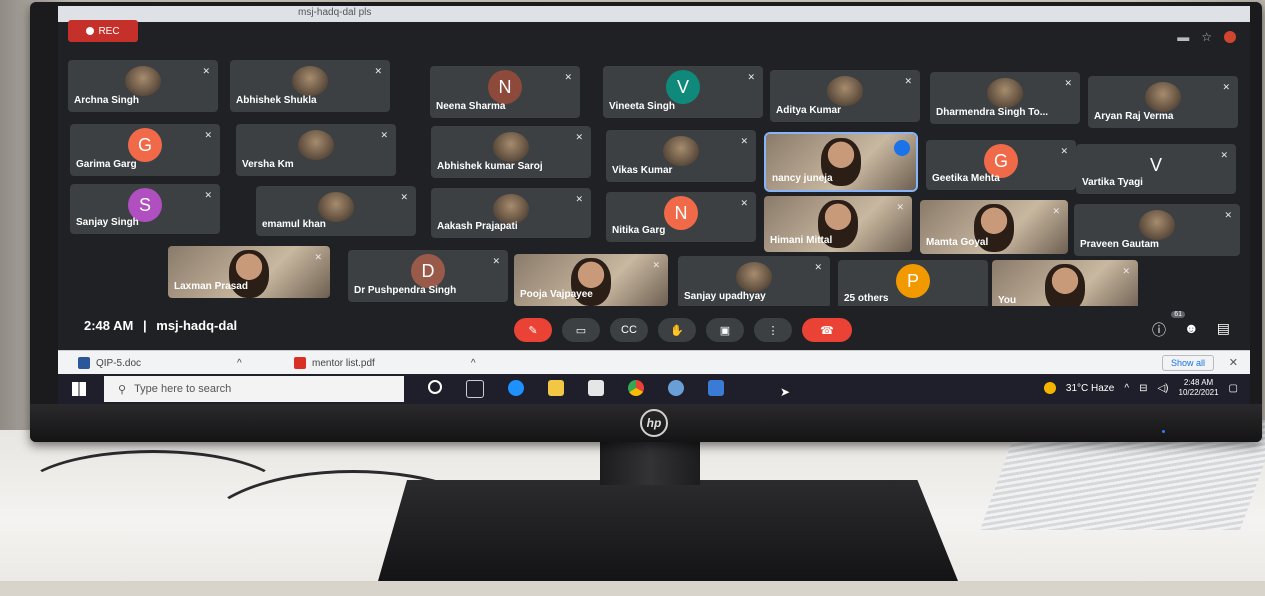  I want to click on more-options-icon: ⋮, so click(773, 330).